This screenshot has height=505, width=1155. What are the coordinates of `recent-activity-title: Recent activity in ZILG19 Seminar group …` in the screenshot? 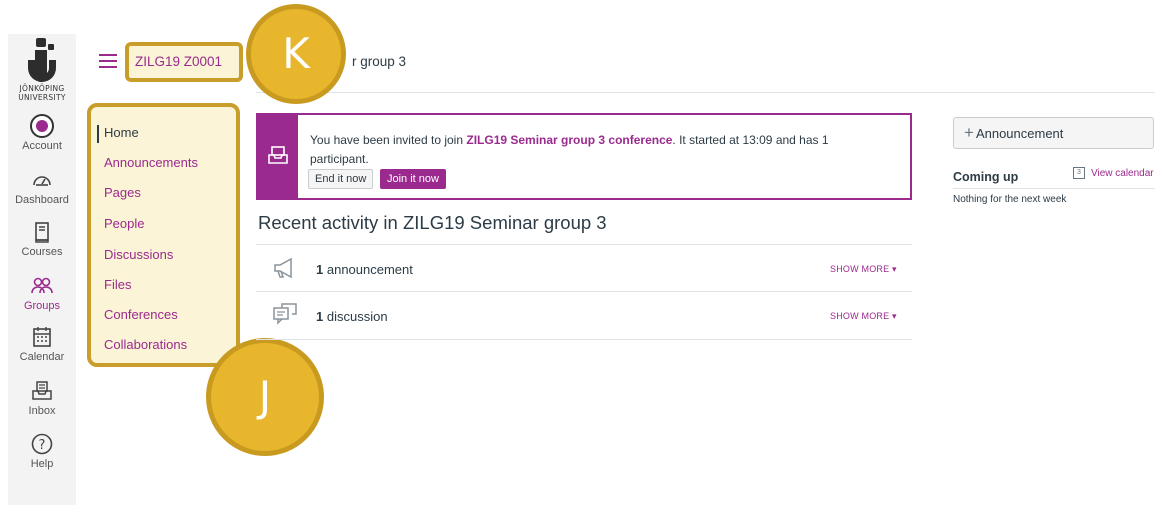 It's located at (432, 222).